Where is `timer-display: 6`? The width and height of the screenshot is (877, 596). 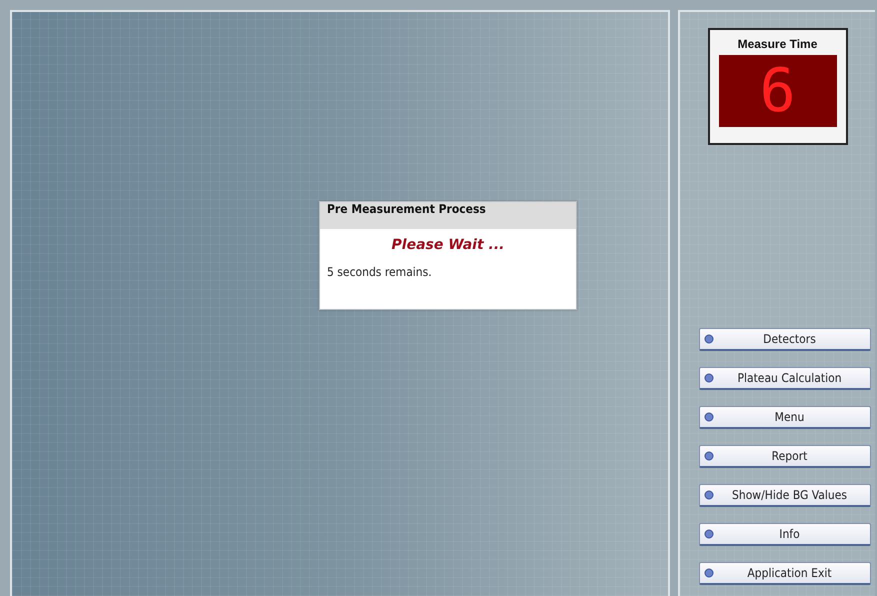
timer-display: 6 is located at coordinates (777, 91).